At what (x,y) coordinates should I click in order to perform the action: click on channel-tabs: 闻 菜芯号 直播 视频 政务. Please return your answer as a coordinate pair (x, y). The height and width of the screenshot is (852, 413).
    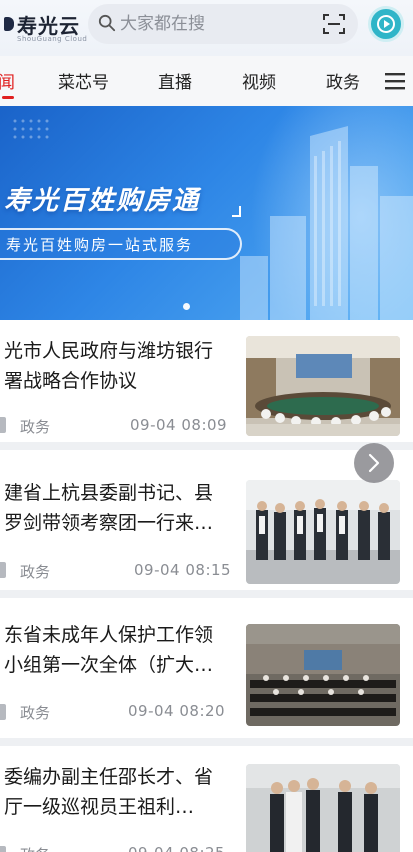
    Looking at the image, I should click on (206, 81).